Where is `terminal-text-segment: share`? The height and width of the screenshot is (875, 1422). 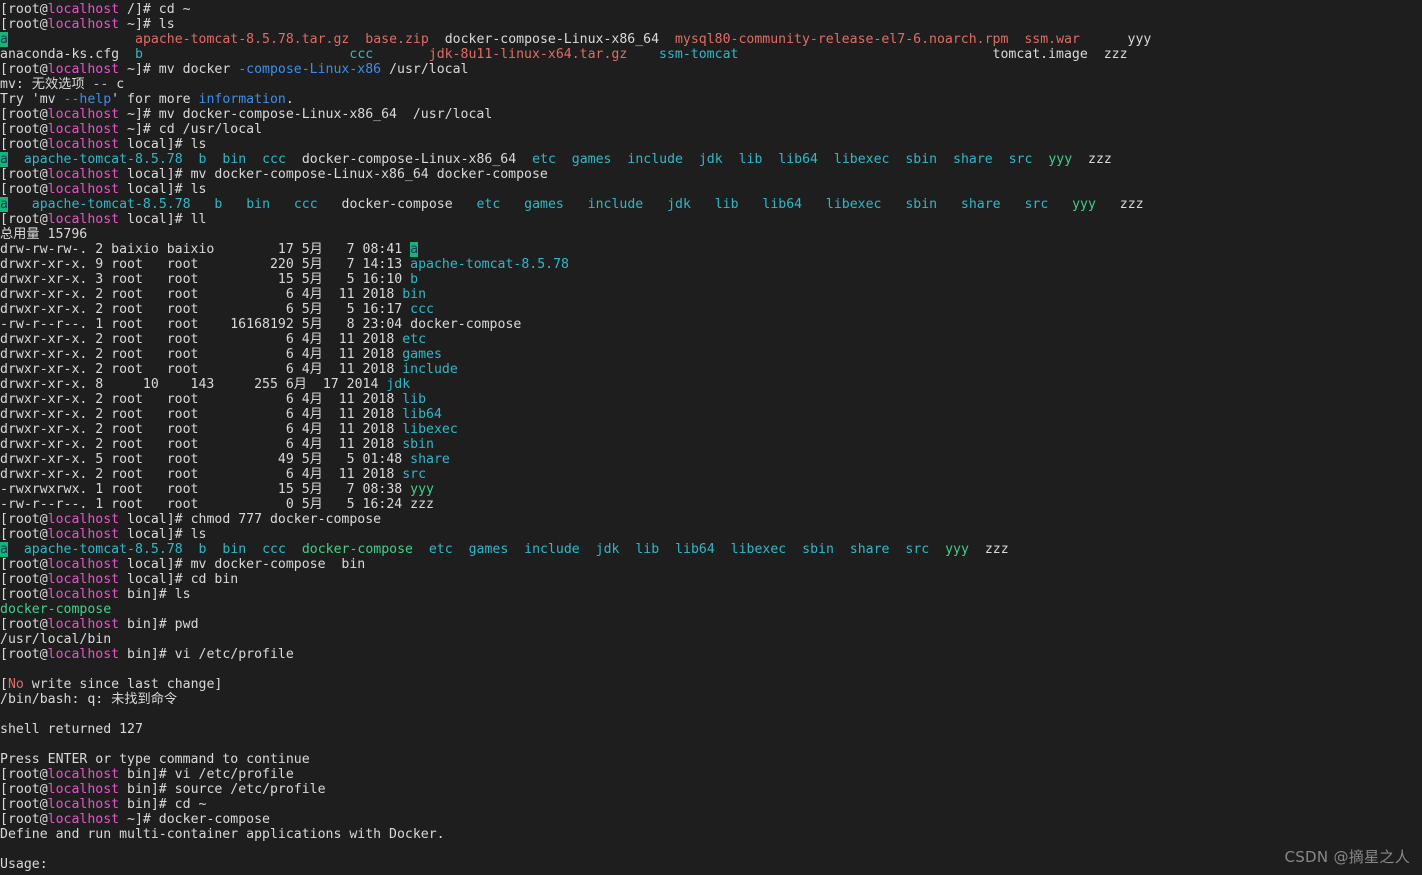
terminal-text-segment: share is located at coordinates (980, 204).